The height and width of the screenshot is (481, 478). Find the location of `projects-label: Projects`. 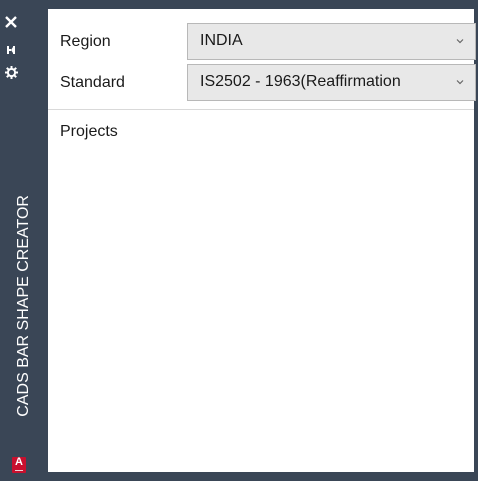

projects-label: Projects is located at coordinates (89, 131).